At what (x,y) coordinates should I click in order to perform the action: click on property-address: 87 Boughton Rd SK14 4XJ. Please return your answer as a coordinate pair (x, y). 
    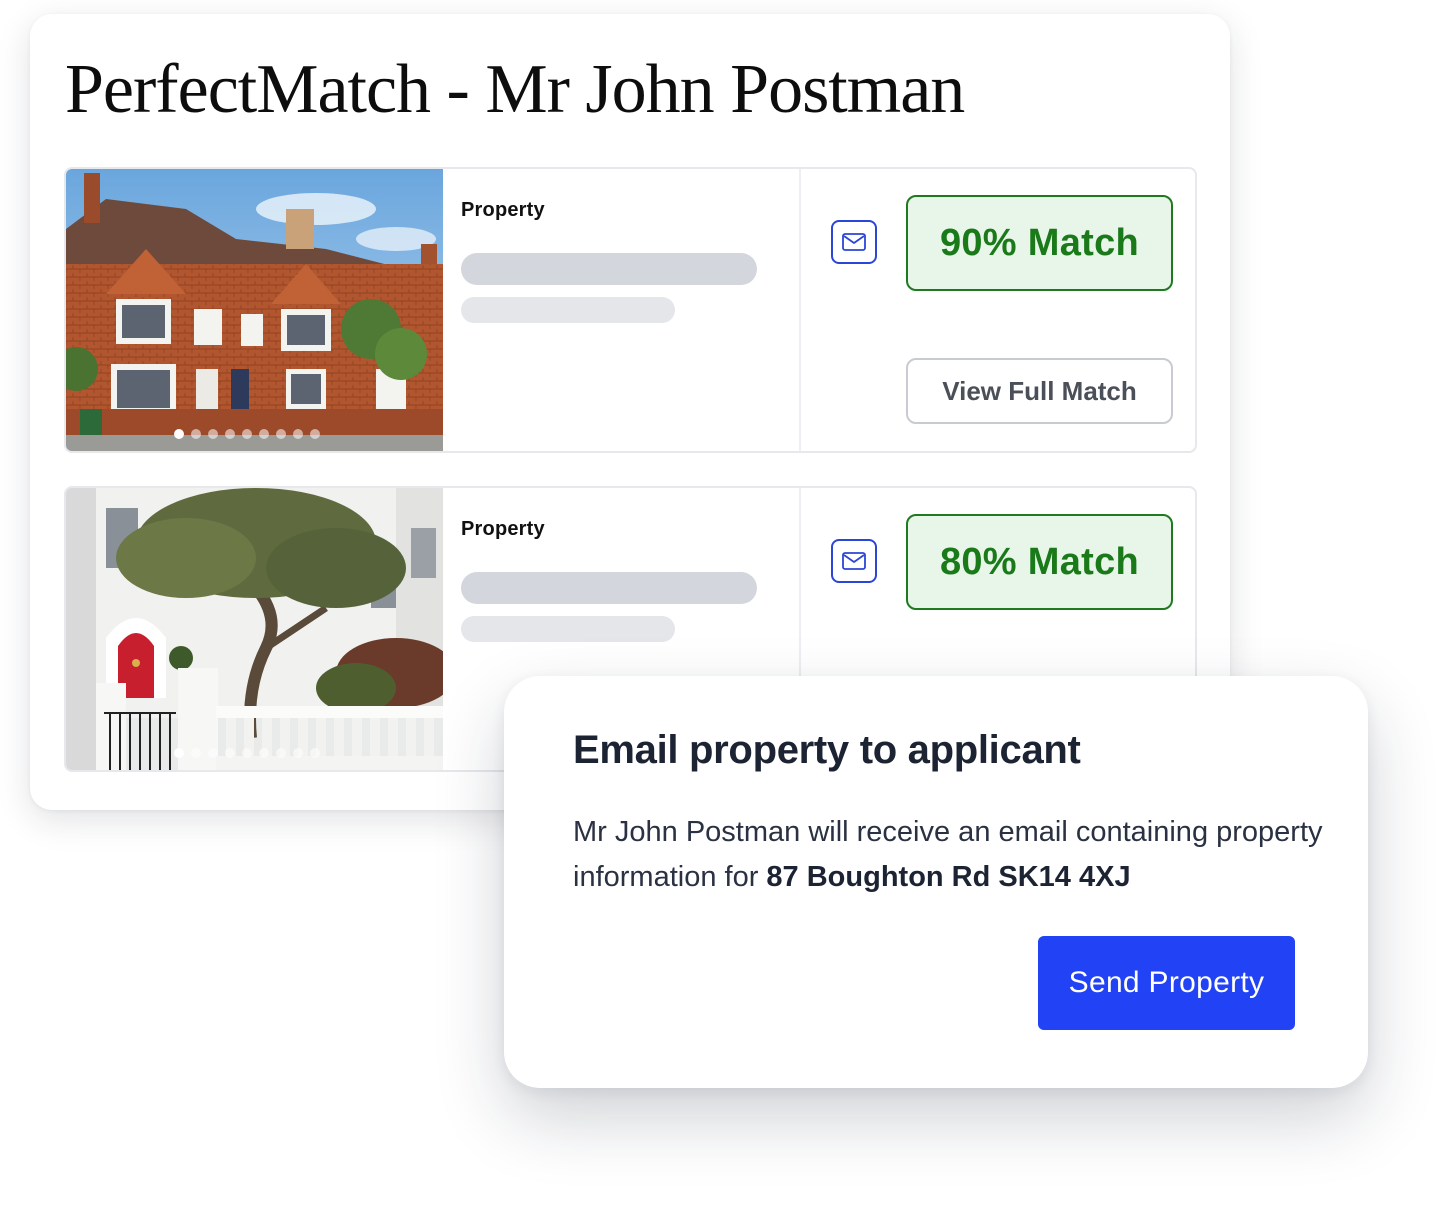
    Looking at the image, I should click on (948, 877).